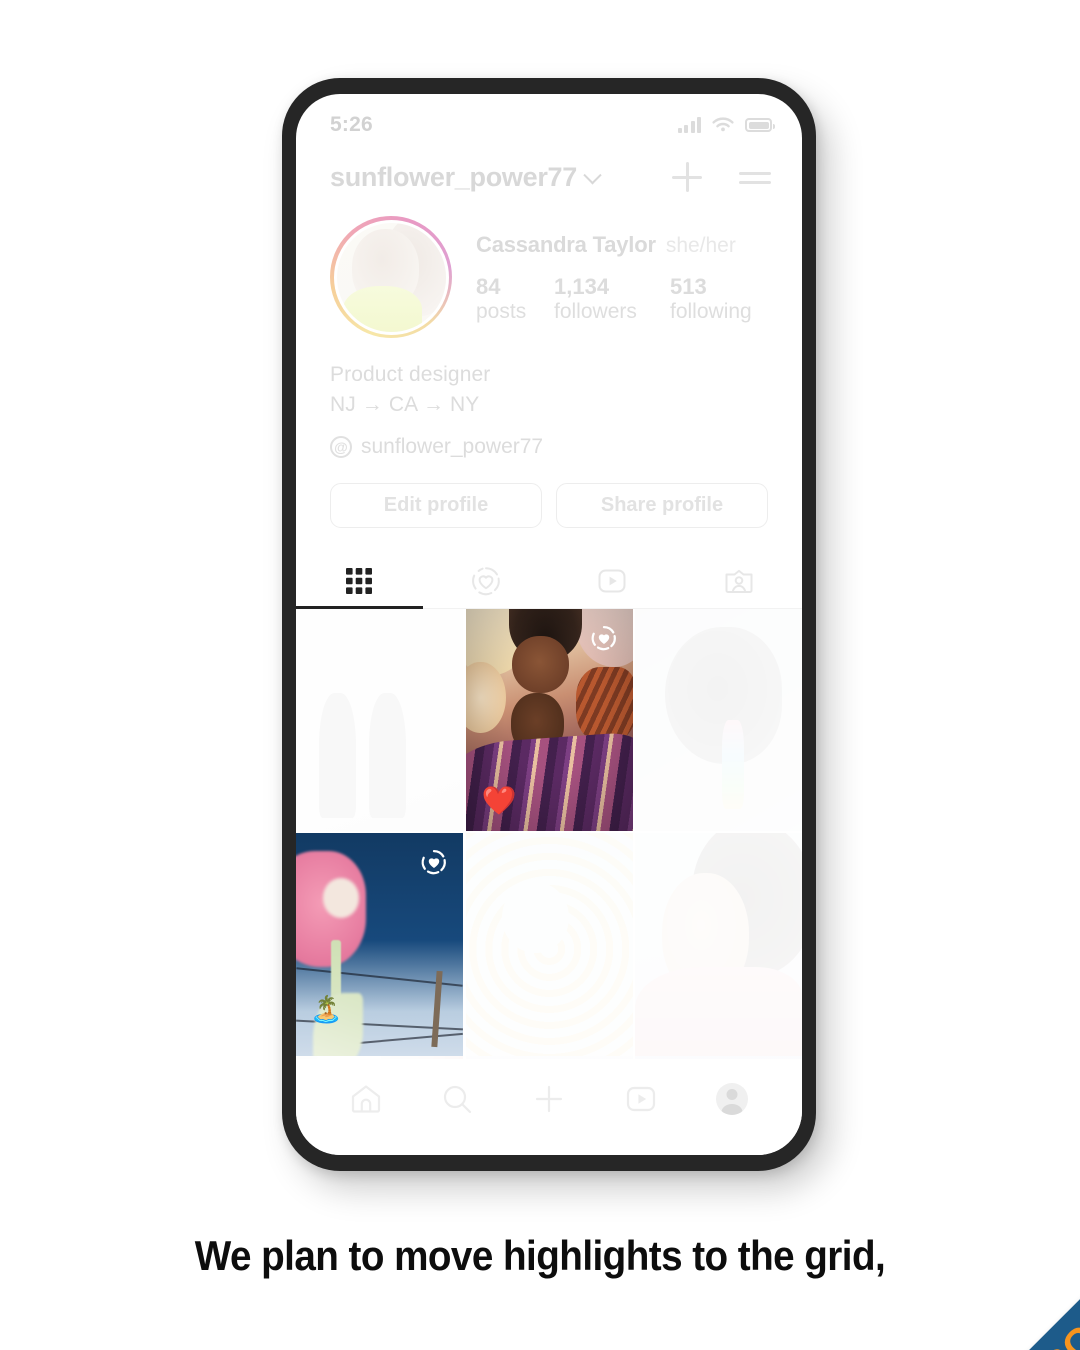 Image resolution: width=1080 pixels, height=1350 pixels. I want to click on stat-posts-count: 84, so click(488, 286).